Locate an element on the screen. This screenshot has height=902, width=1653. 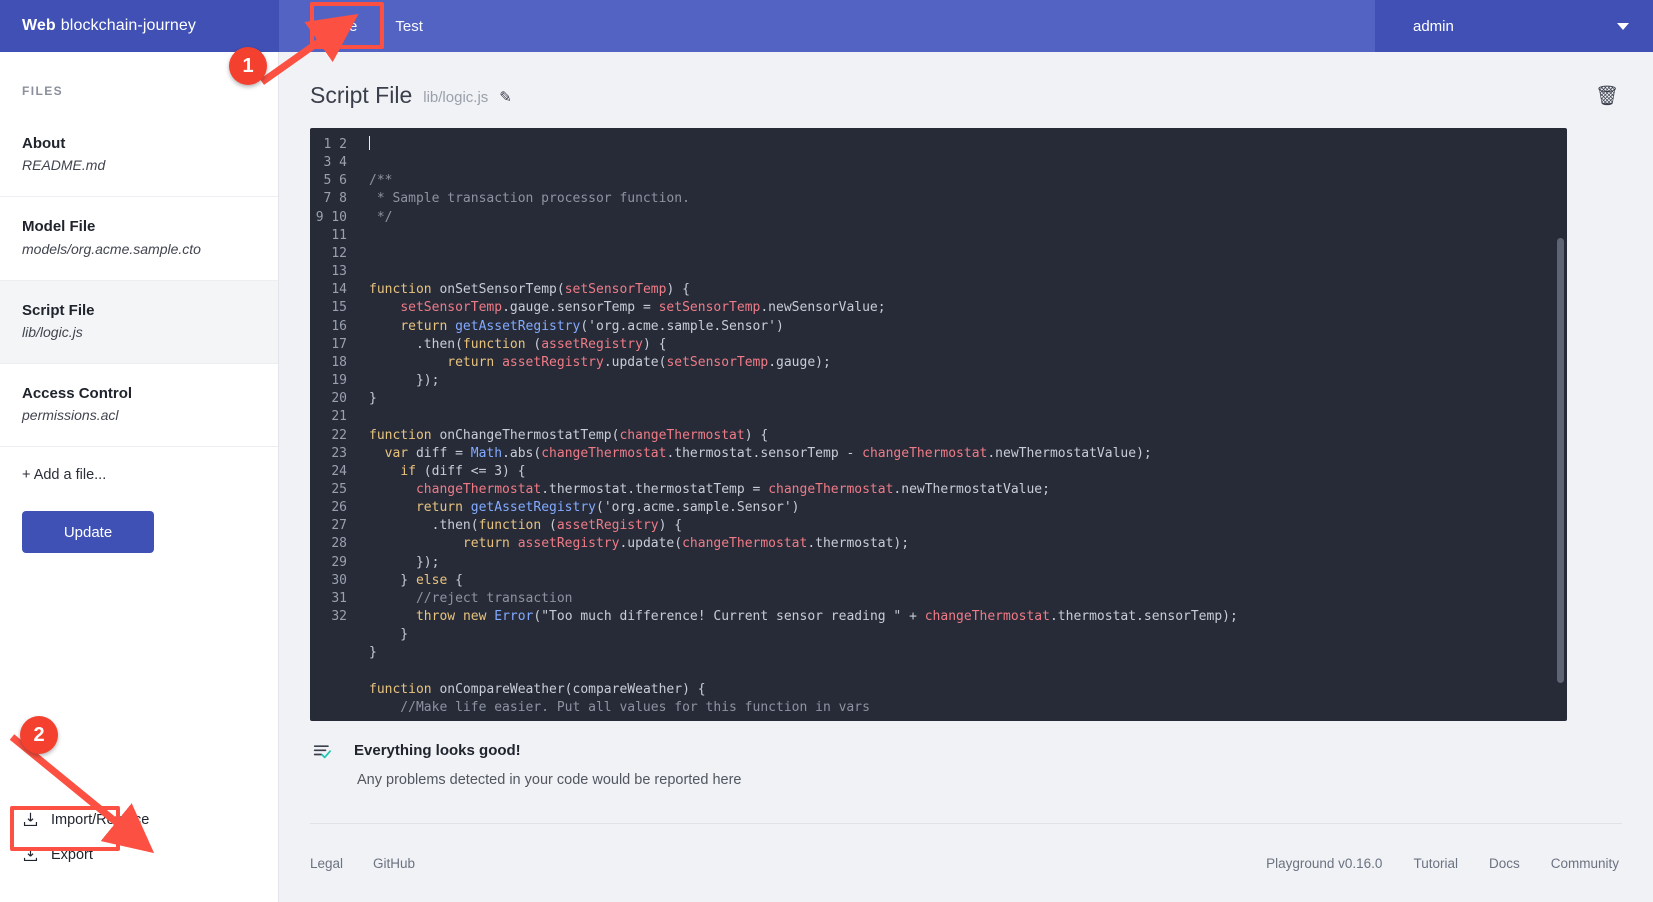
file-path: lib/logic.js is located at coordinates (52, 331).